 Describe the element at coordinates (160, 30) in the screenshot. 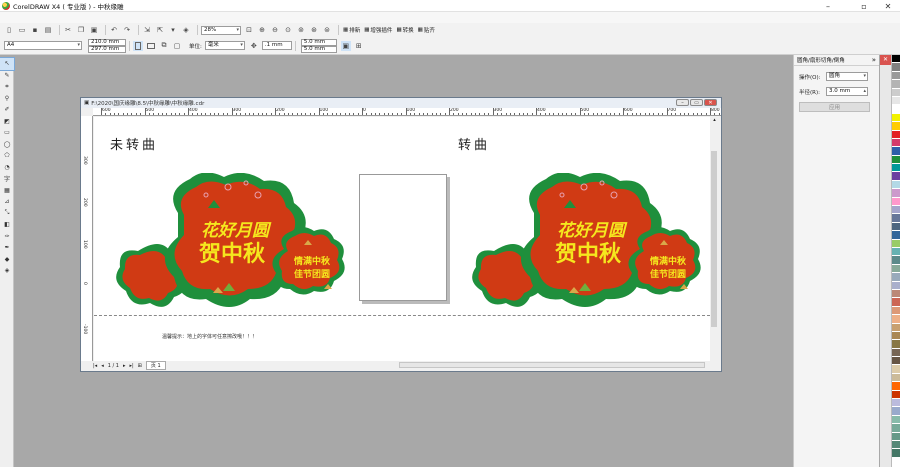

I see `export-icon: ⇱` at that location.